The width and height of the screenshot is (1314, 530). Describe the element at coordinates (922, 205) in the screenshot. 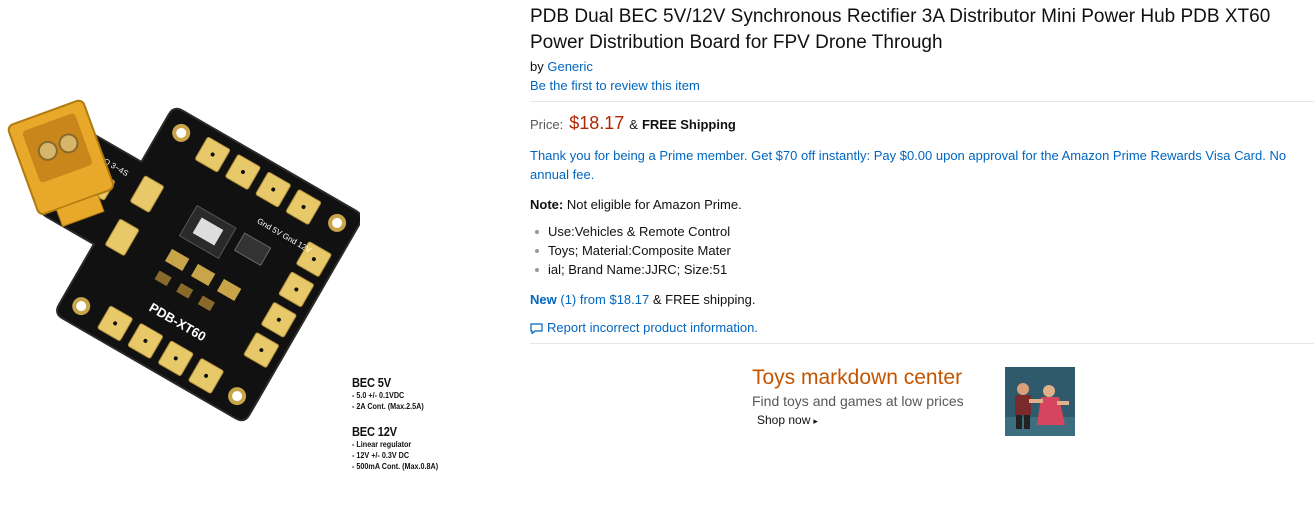

I see `prime-note: Note: Not eligible for Amazon Prime.` at that location.